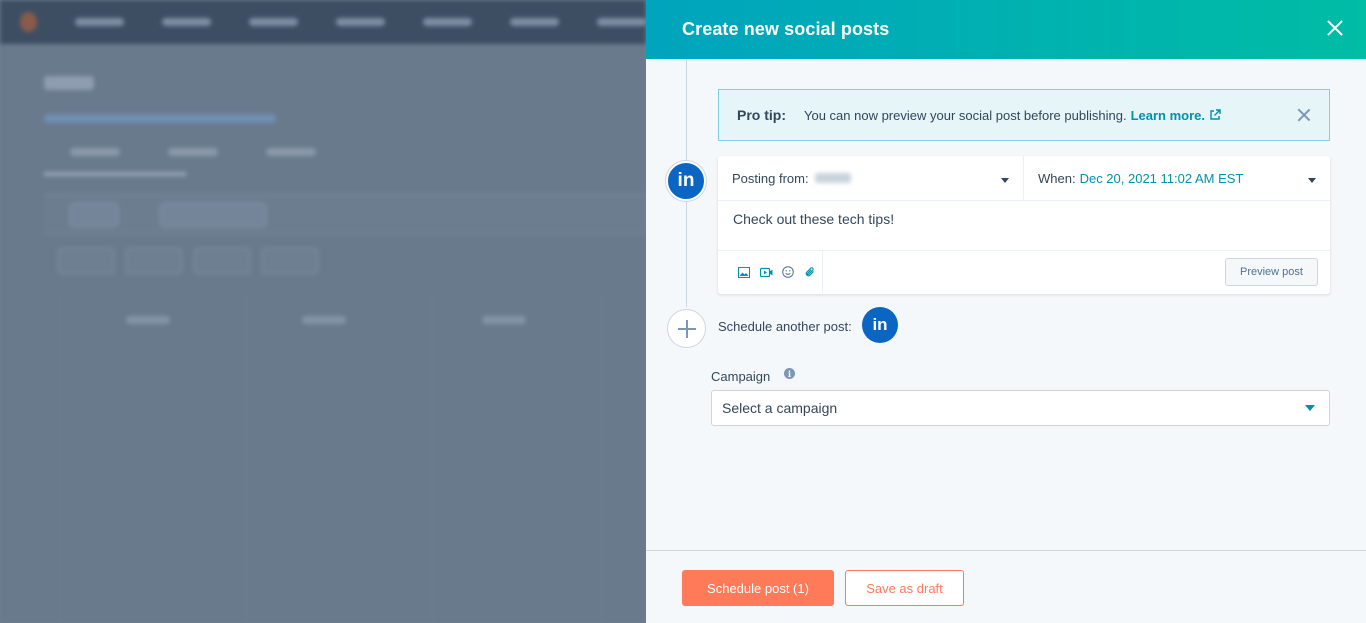 This screenshot has width=1366, height=623. Describe the element at coordinates (788, 272) in the screenshot. I see `emoji-icon` at that location.